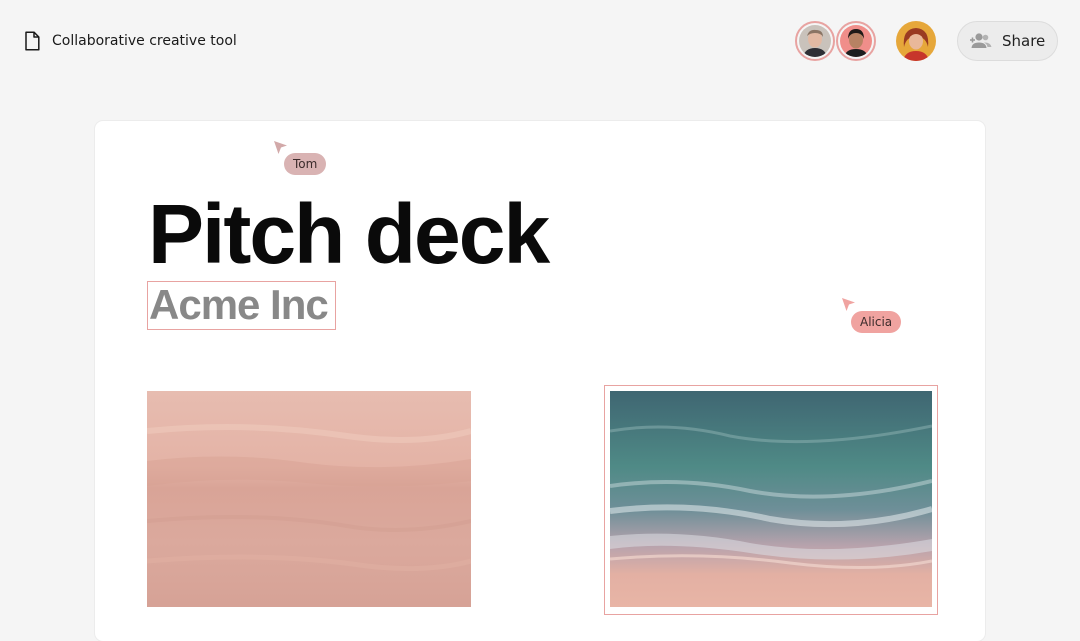 Image resolution: width=1080 pixels, height=641 pixels. What do you see at coordinates (309, 499) in the screenshot?
I see `sand-image` at bounding box center [309, 499].